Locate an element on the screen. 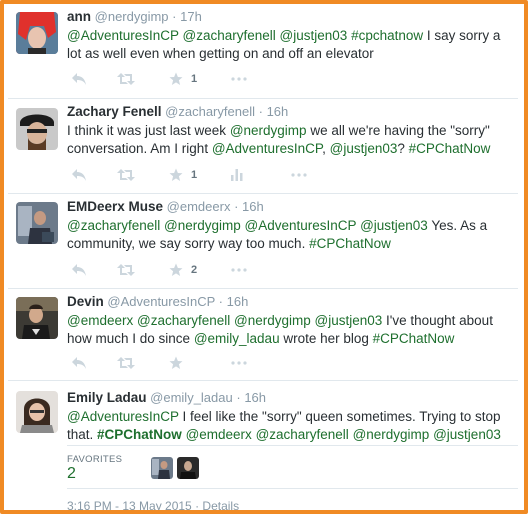  favorites-count: 2 is located at coordinates (71, 473).